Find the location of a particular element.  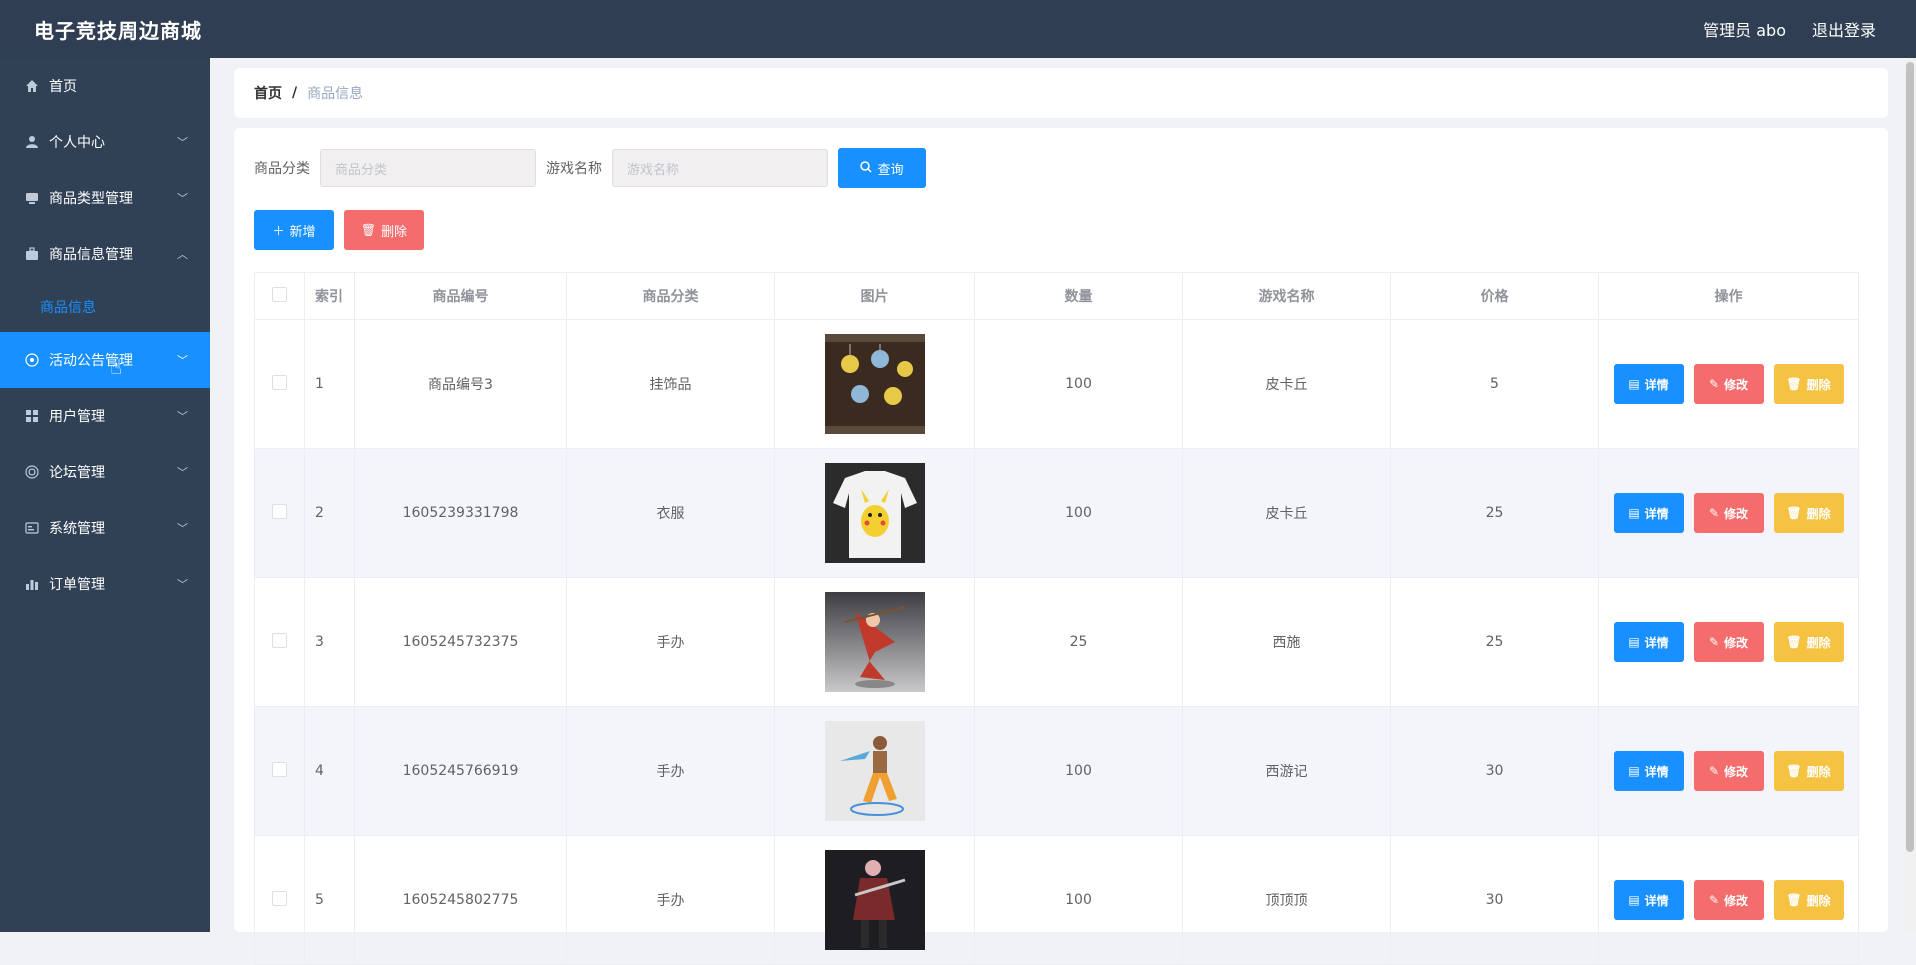

admin-user-label: 管理员 abo is located at coordinates (1744, 29).